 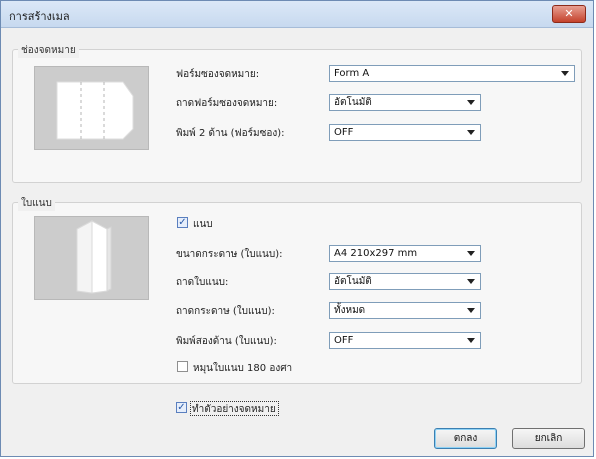 I want to click on dialog-title: การสร้างเมล, so click(x=39, y=16).